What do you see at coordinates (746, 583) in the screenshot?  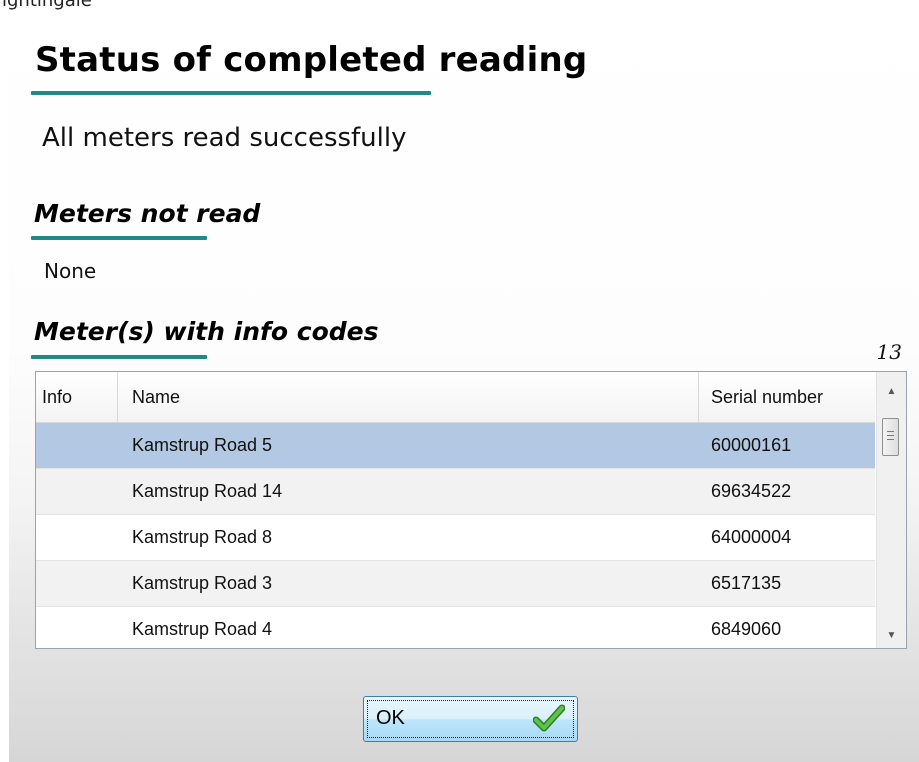 I see `row-serial-cell: 6517135` at bounding box center [746, 583].